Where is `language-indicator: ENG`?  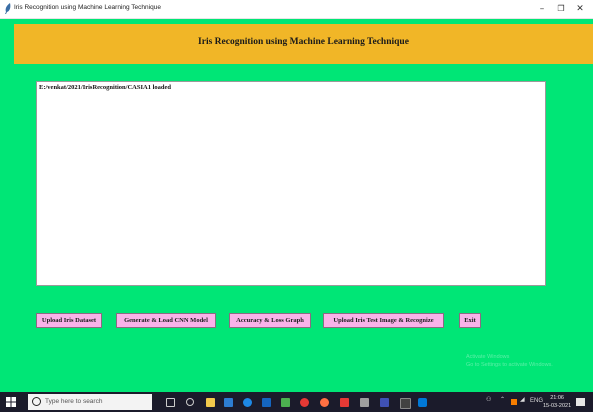
language-indicator: ENG is located at coordinates (536, 401).